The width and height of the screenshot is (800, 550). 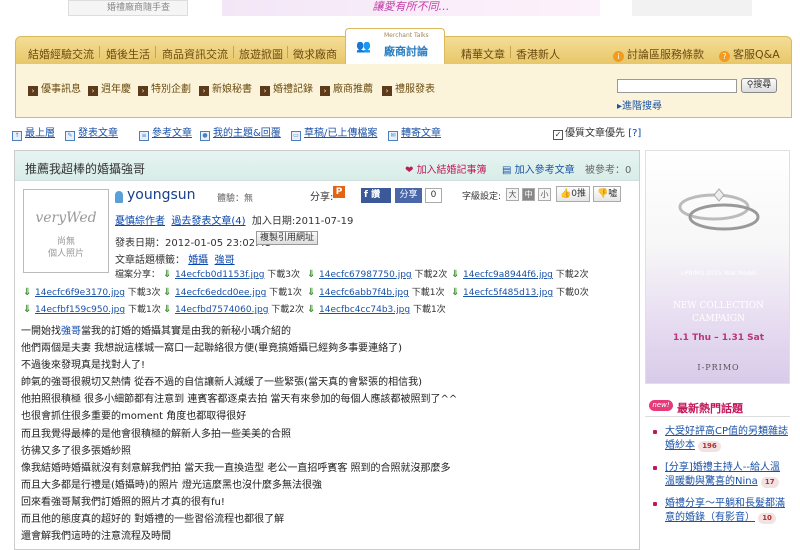 I want to click on attachment: ⇓ 14ecfc9a8944f6.jpg 下載2次, so click(x=520, y=274).